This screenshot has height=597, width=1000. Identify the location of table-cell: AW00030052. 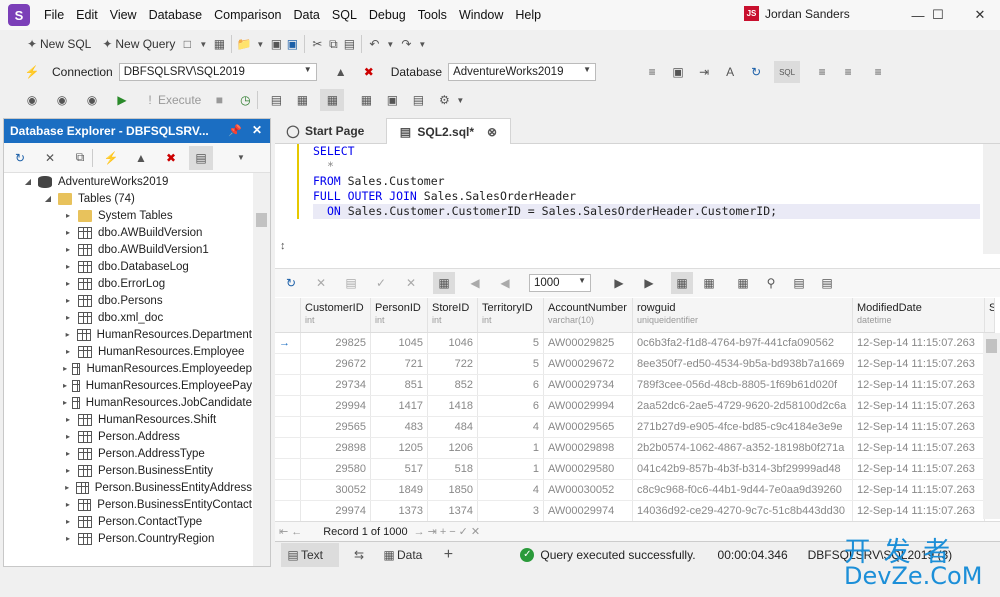
(588, 490).